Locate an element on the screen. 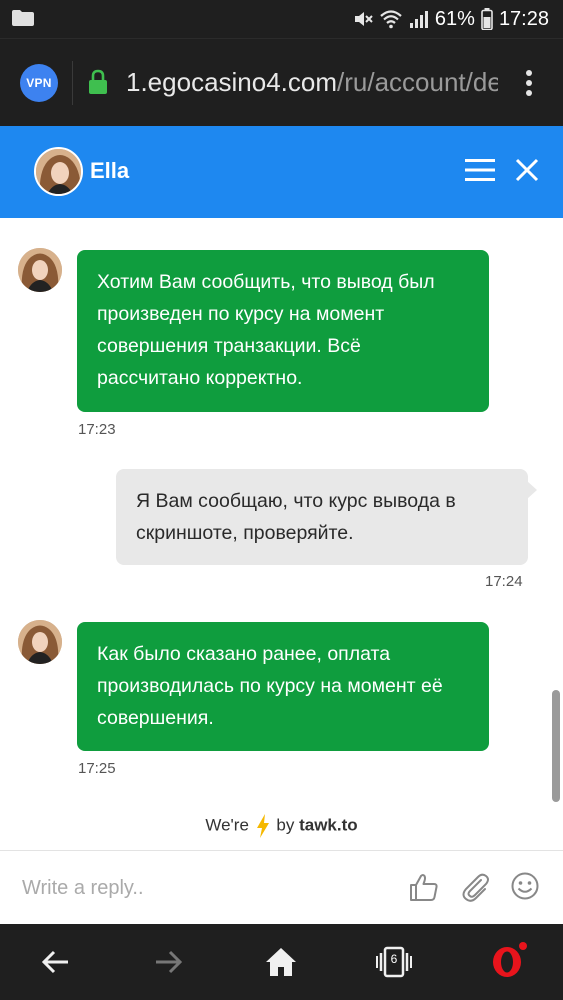  emoji-icon is located at coordinates (525, 886).